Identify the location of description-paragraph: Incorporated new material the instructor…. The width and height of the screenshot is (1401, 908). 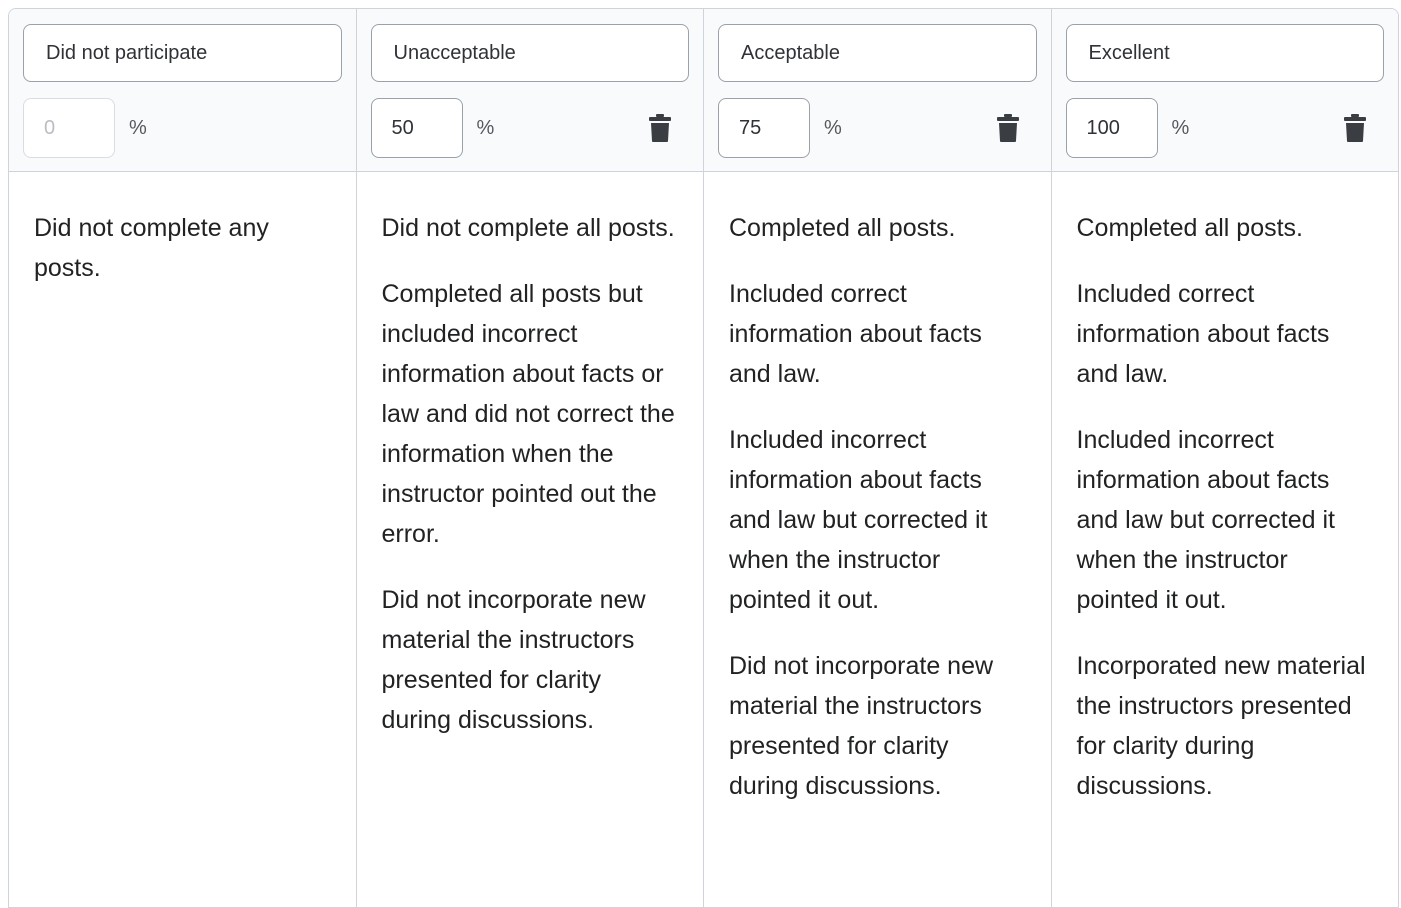
(1221, 726).